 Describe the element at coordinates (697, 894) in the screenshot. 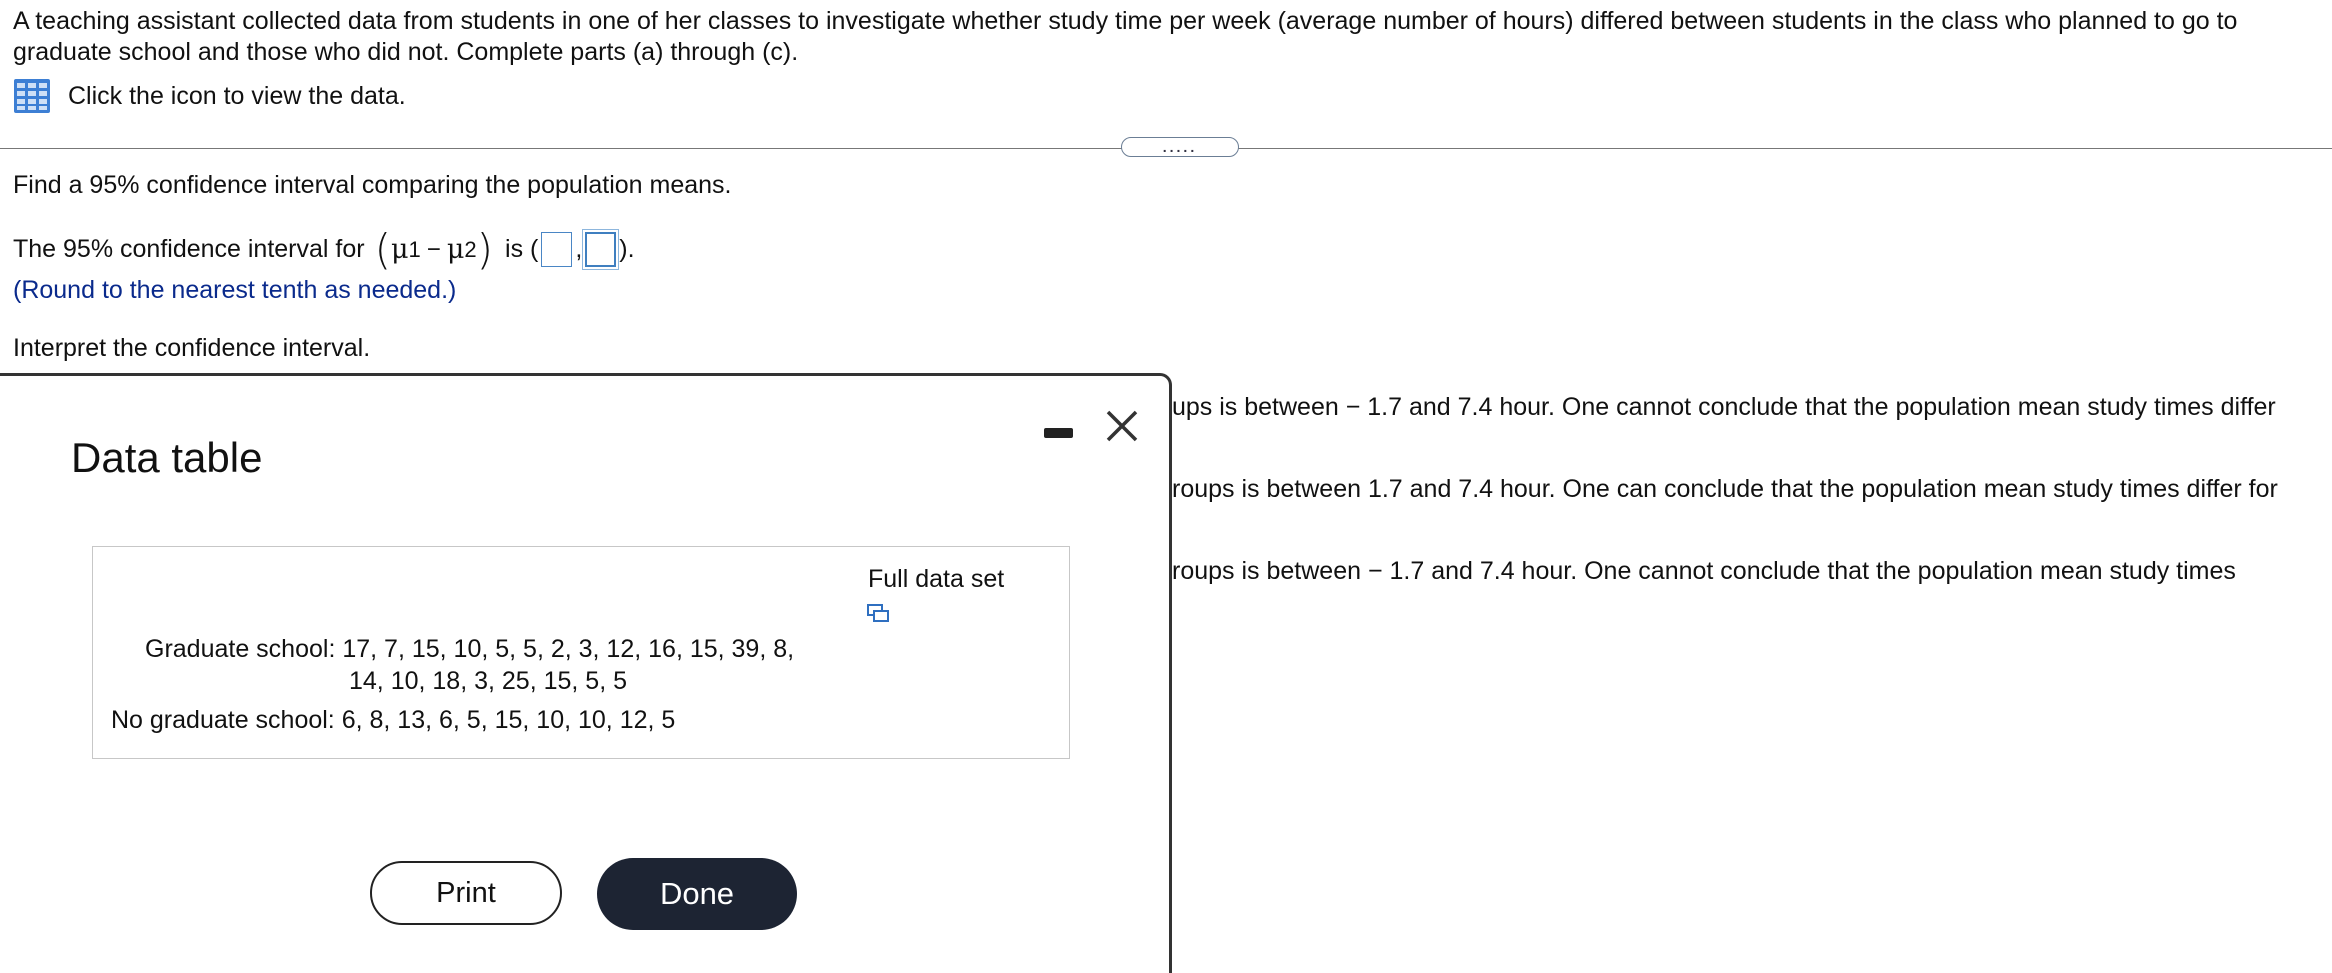

I see `done-button: Done` at that location.